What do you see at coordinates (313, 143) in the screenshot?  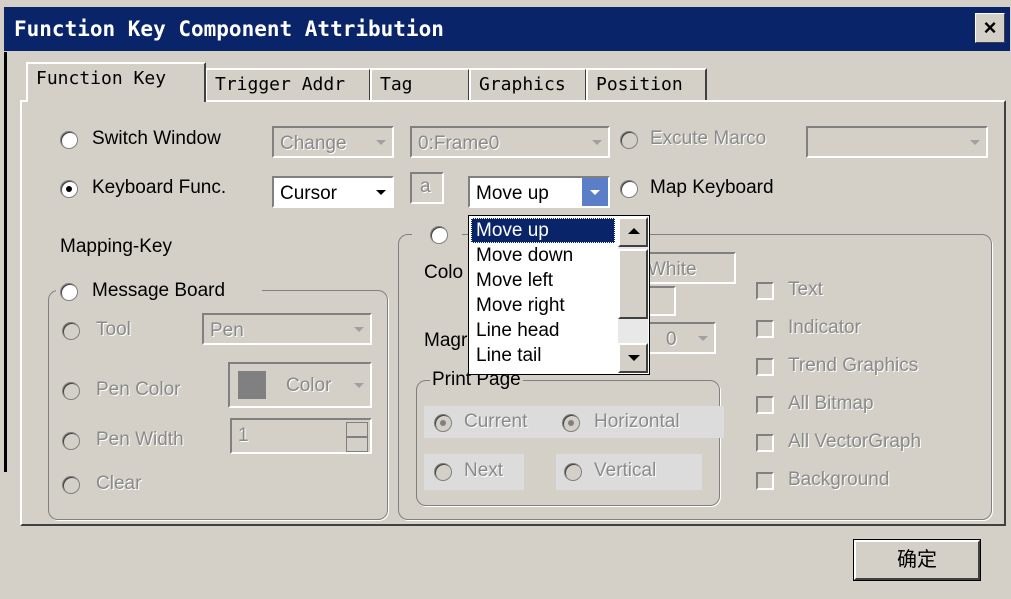 I see `switch-mode-value: Change` at bounding box center [313, 143].